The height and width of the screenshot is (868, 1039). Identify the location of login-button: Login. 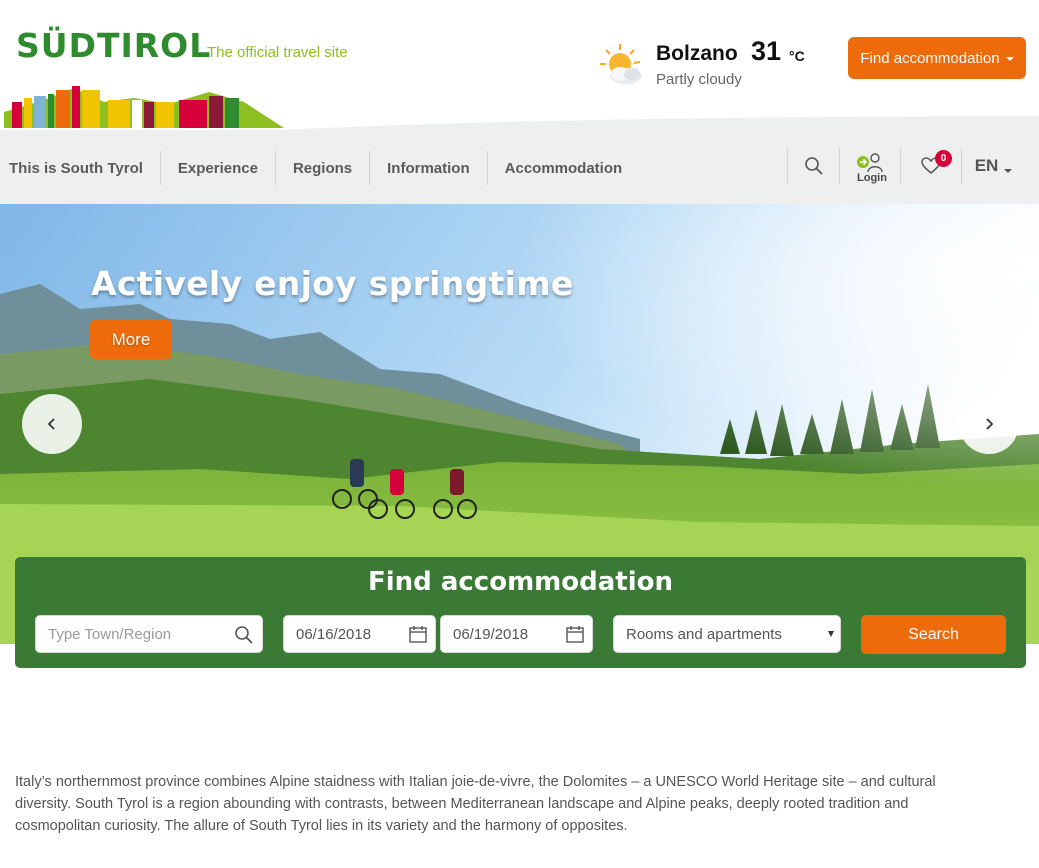
(869, 166).